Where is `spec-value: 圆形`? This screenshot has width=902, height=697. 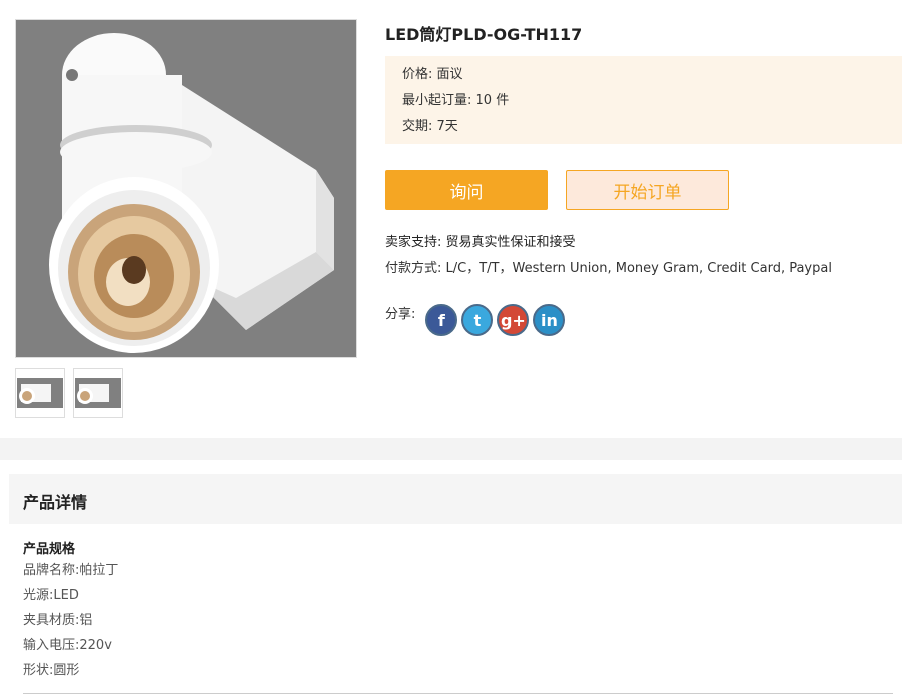
spec-value: 圆形 is located at coordinates (66, 670).